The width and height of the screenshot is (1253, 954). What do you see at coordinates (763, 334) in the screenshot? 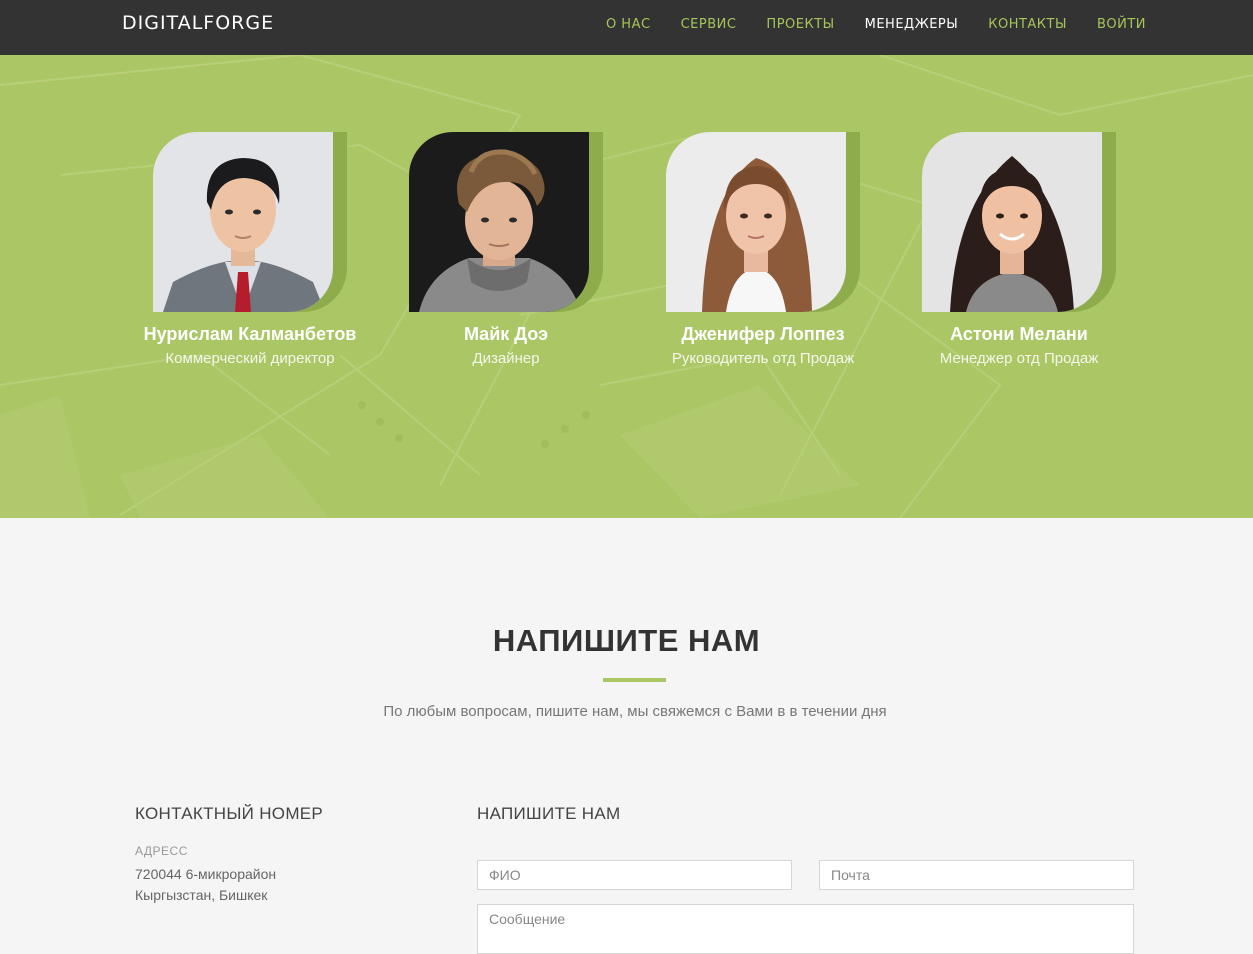
I see `member-name: Дженифер Лоппез` at bounding box center [763, 334].